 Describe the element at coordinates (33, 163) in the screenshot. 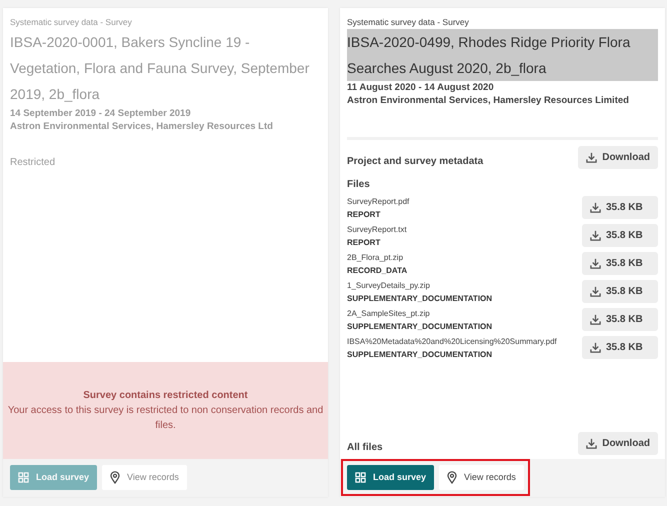

I see `access-label: Restricted` at that location.